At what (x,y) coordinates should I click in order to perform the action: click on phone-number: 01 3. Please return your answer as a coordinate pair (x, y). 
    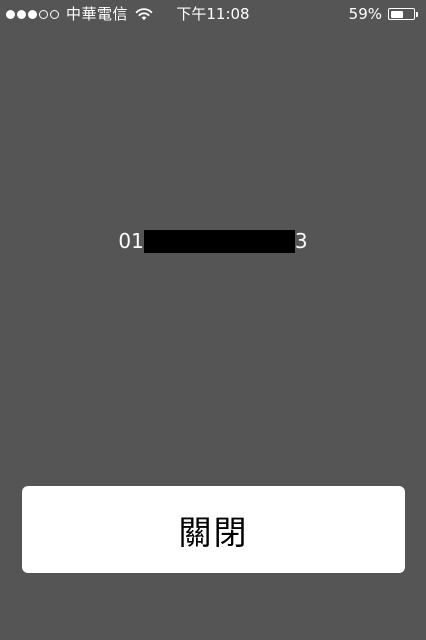
    Looking at the image, I should click on (213, 241).